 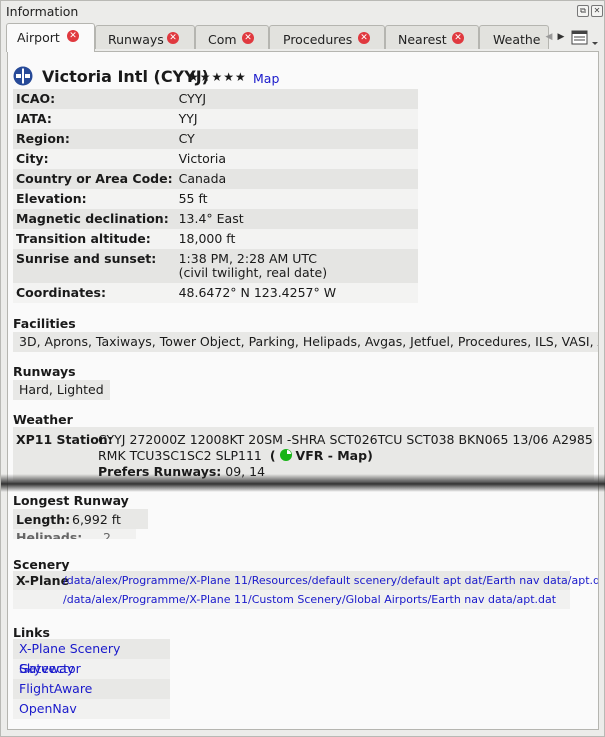 I want to click on scenery-heading: Scenery, so click(x=41, y=564).